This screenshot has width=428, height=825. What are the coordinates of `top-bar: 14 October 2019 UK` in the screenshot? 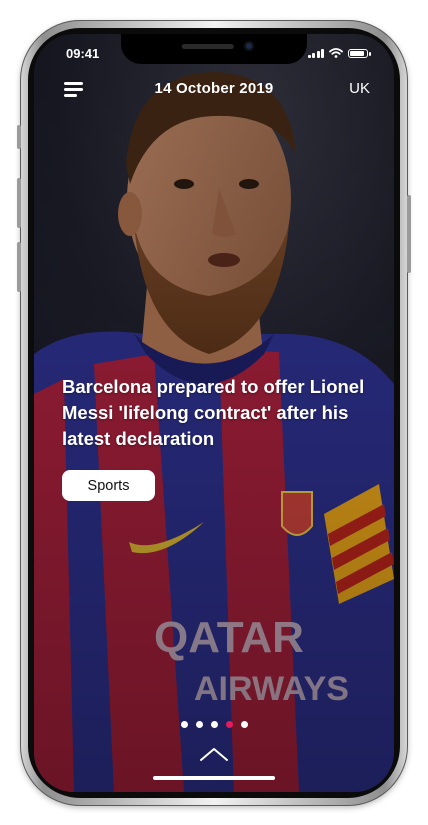 It's located at (214, 90).